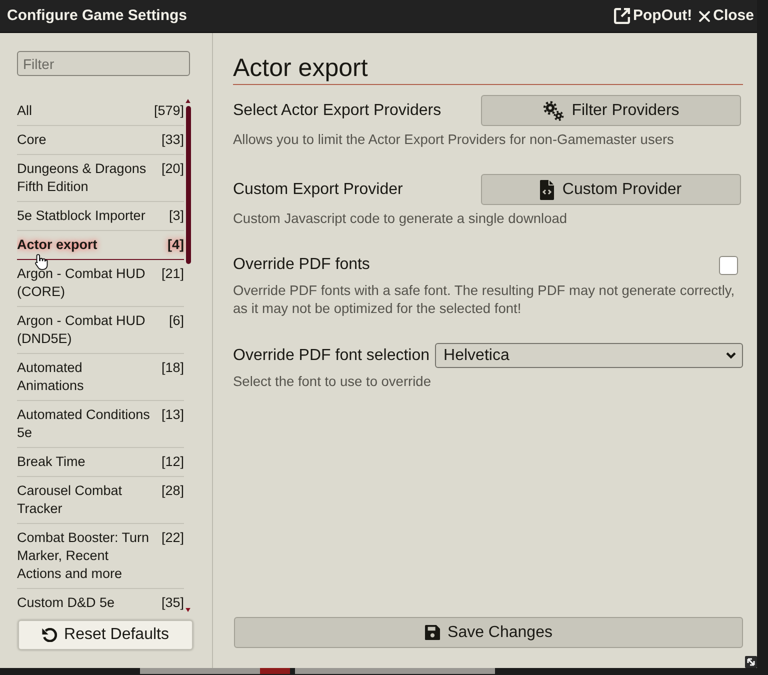  Describe the element at coordinates (728, 265) in the screenshot. I see `checkbox` at that location.